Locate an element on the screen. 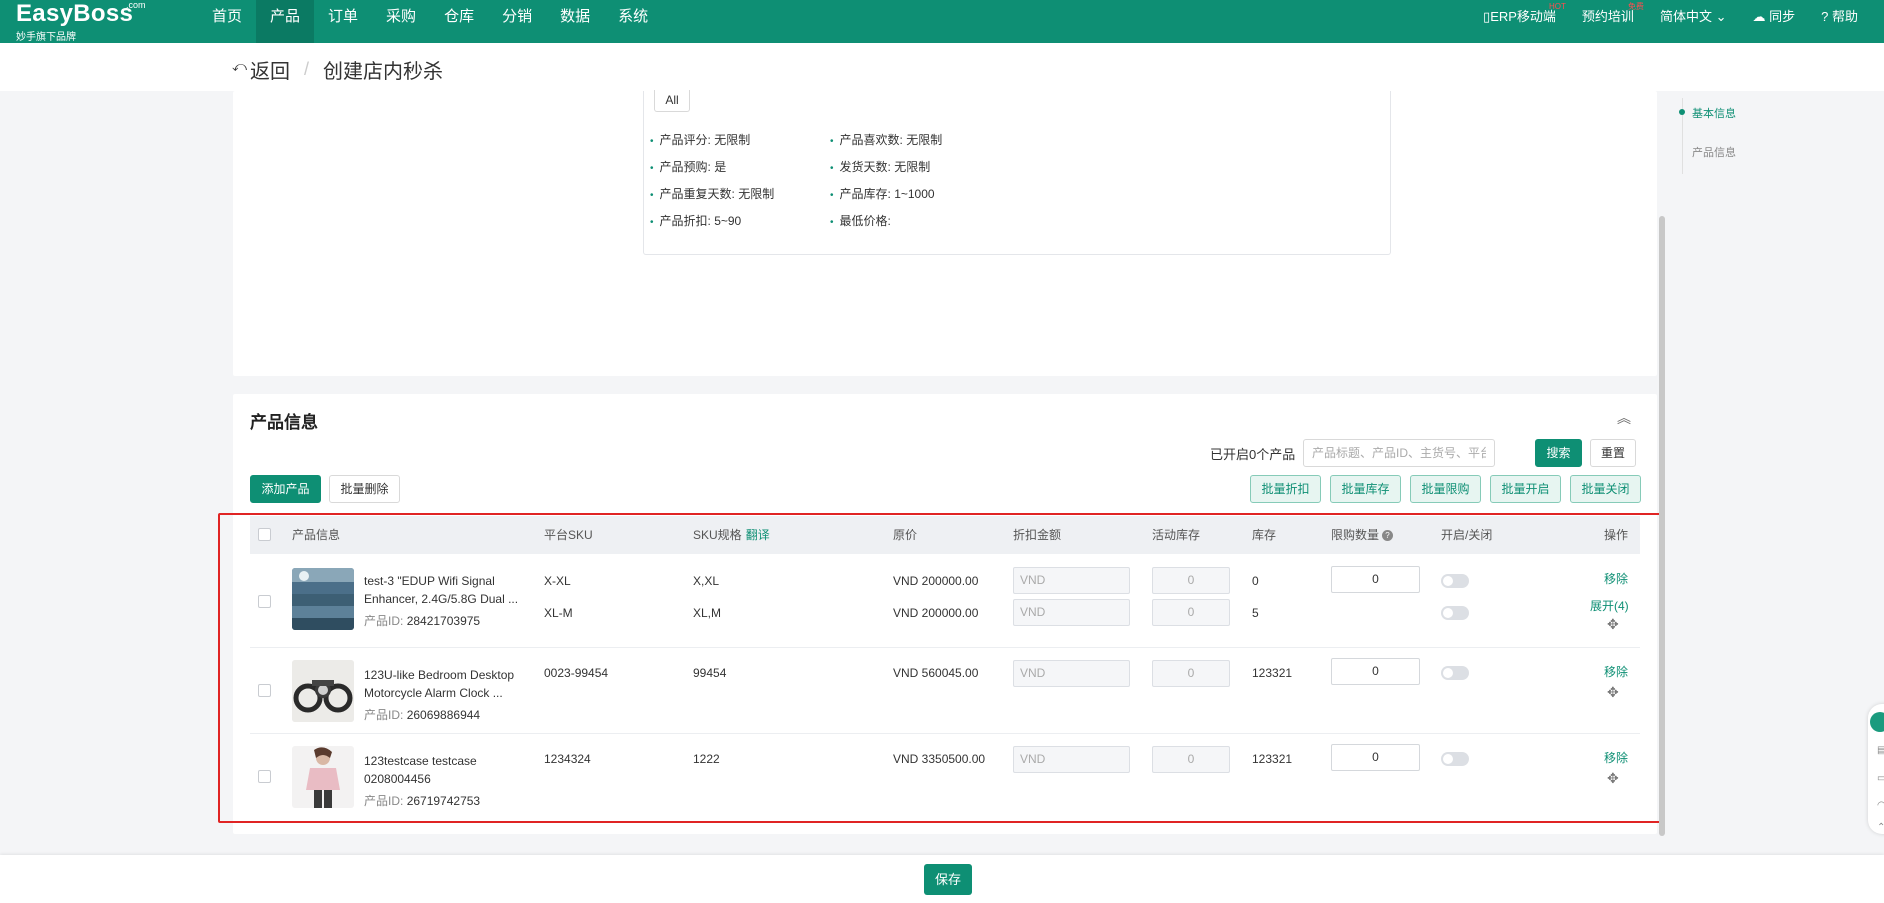  tshirt-model-image is located at coordinates (323, 777).